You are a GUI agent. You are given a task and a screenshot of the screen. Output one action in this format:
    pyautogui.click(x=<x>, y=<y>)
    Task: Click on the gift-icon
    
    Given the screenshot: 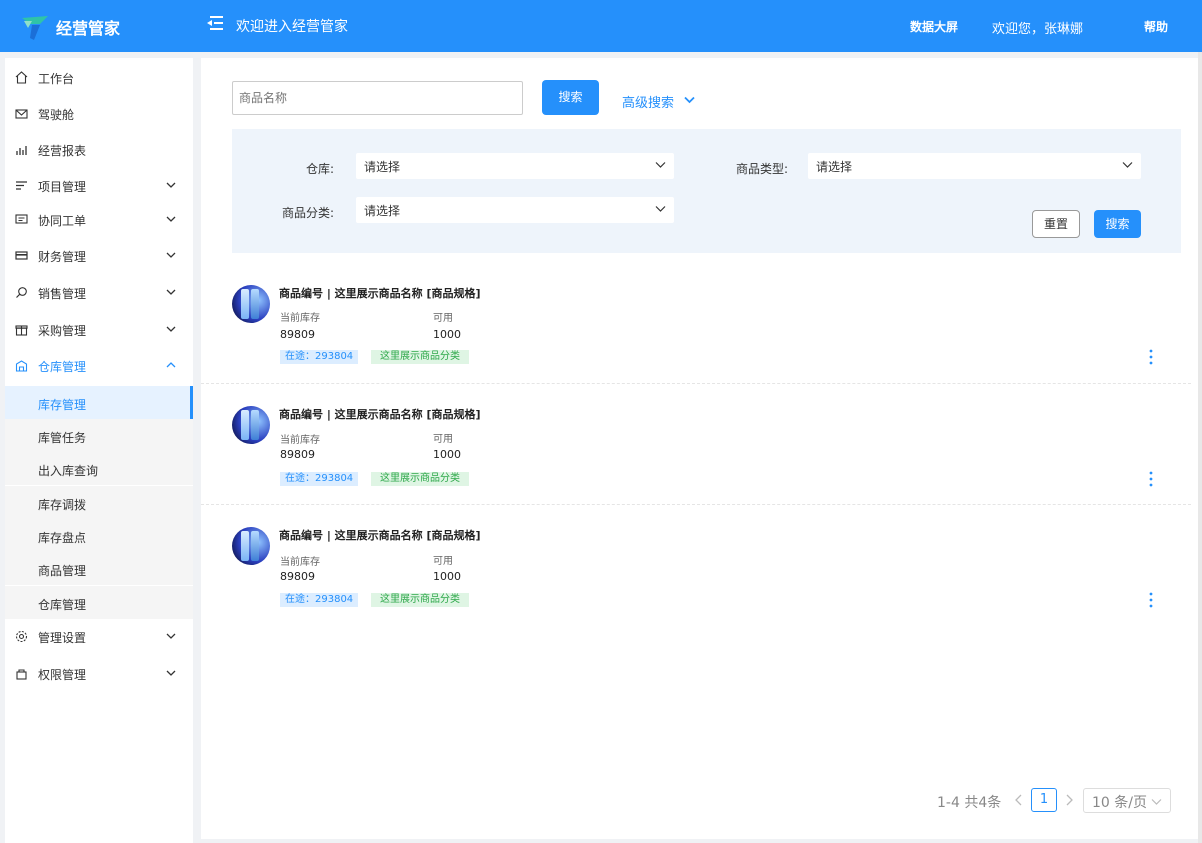 What is the action you would take?
    pyautogui.click(x=21, y=330)
    